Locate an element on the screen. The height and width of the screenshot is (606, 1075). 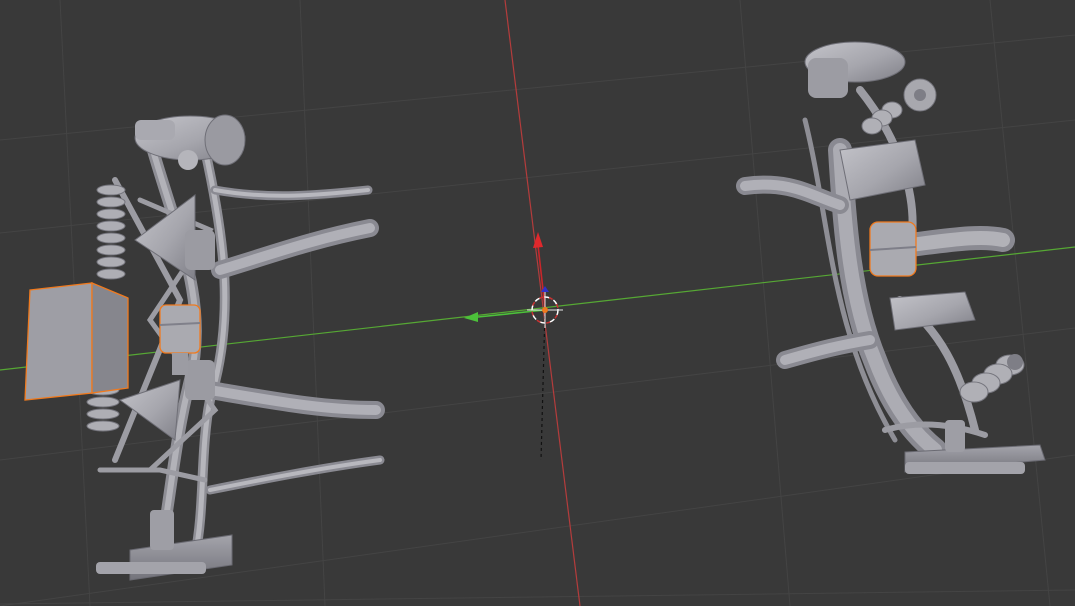
left-selected-box is located at coordinates (76, 341).